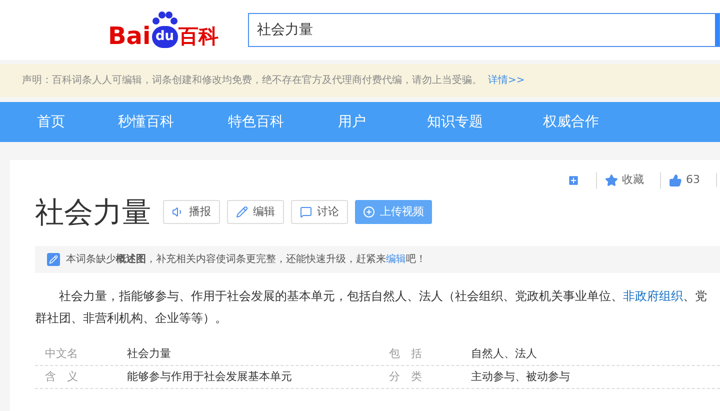 This screenshot has height=411, width=720. What do you see at coordinates (77, 122) in the screenshot?
I see `nav-item: 首页` at bounding box center [77, 122].